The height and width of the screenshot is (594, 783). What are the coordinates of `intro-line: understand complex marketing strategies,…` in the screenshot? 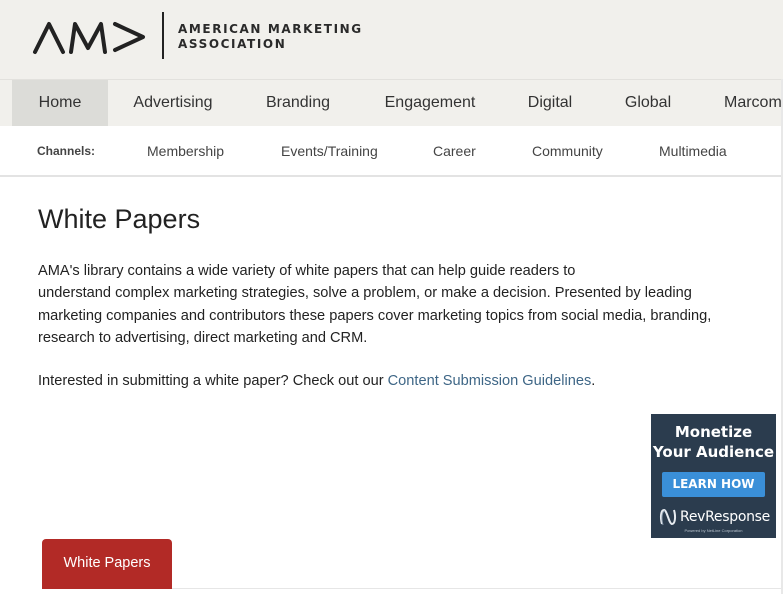 It's located at (365, 293).